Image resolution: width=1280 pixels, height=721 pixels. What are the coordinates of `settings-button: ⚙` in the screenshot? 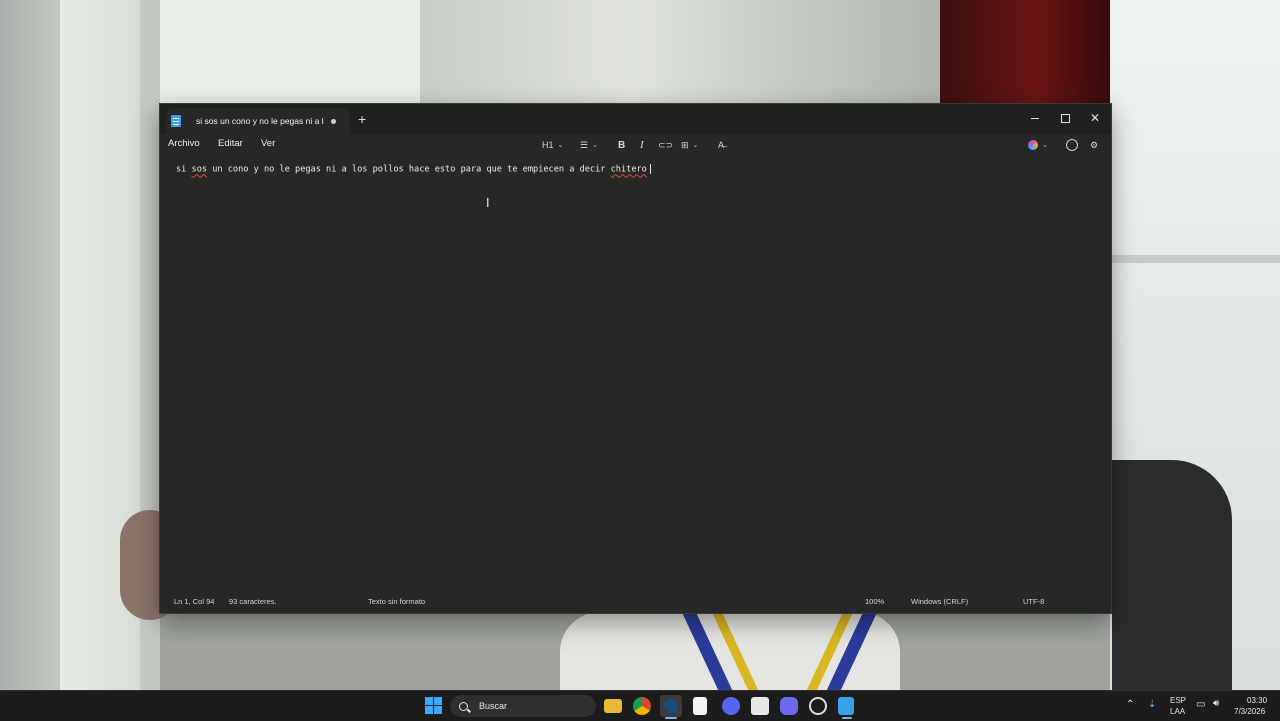 It's located at (1094, 145).